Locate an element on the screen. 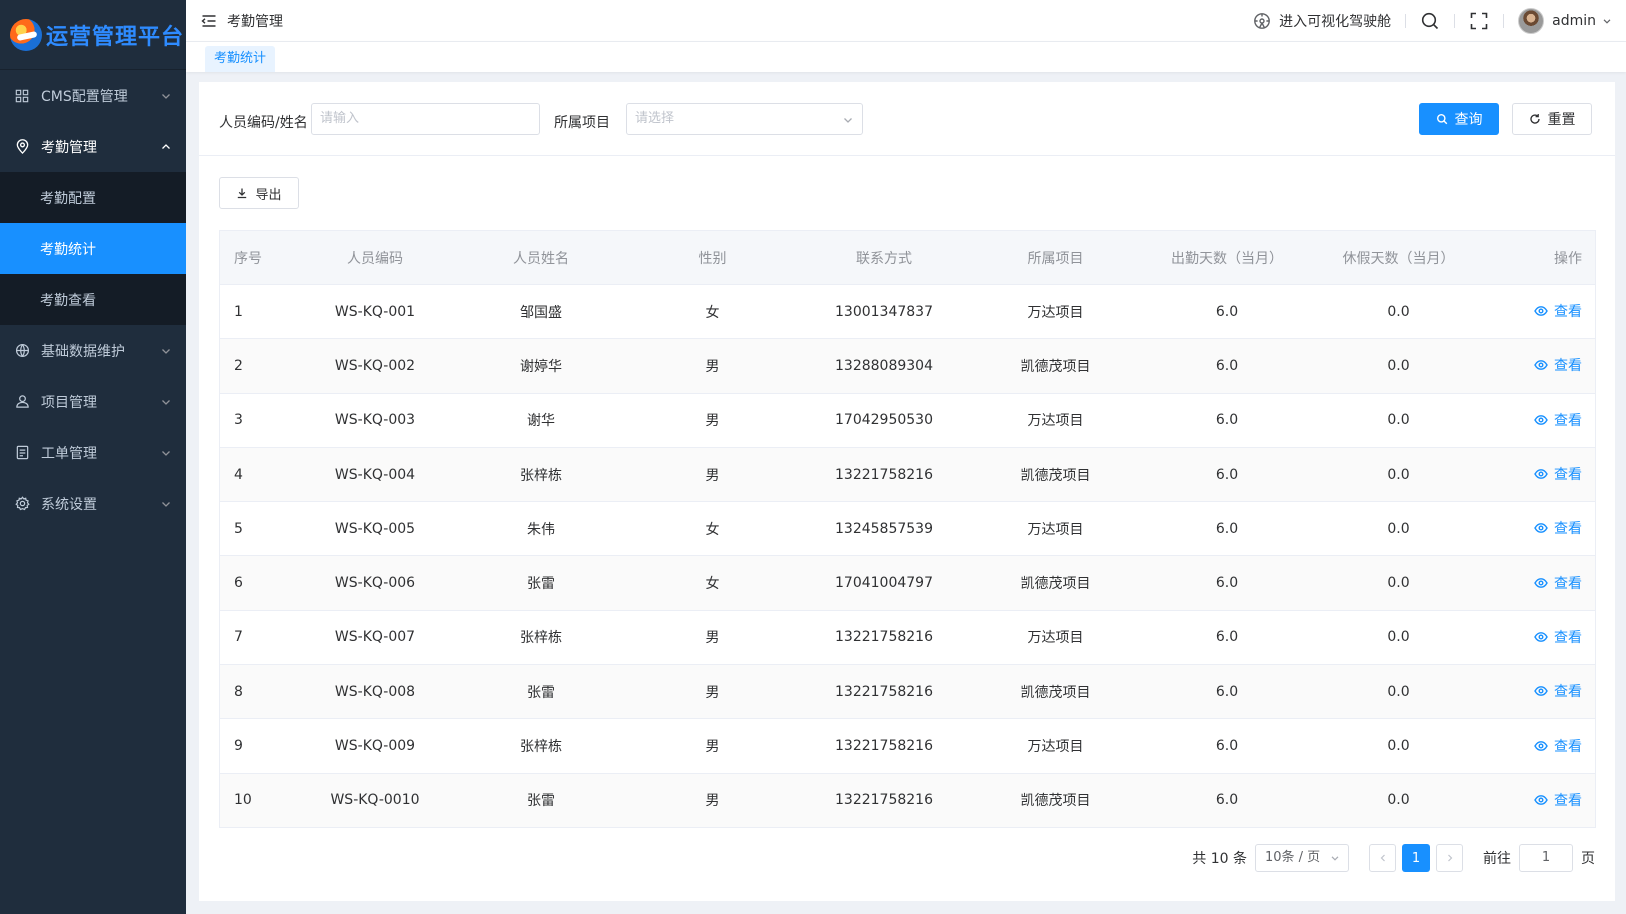  cell-phone: 17041004797 is located at coordinates (884, 583).